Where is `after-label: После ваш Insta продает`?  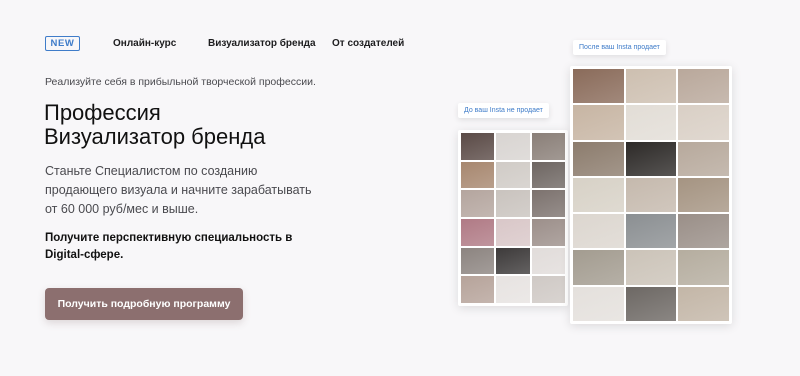 after-label: После ваш Insta продает is located at coordinates (619, 47).